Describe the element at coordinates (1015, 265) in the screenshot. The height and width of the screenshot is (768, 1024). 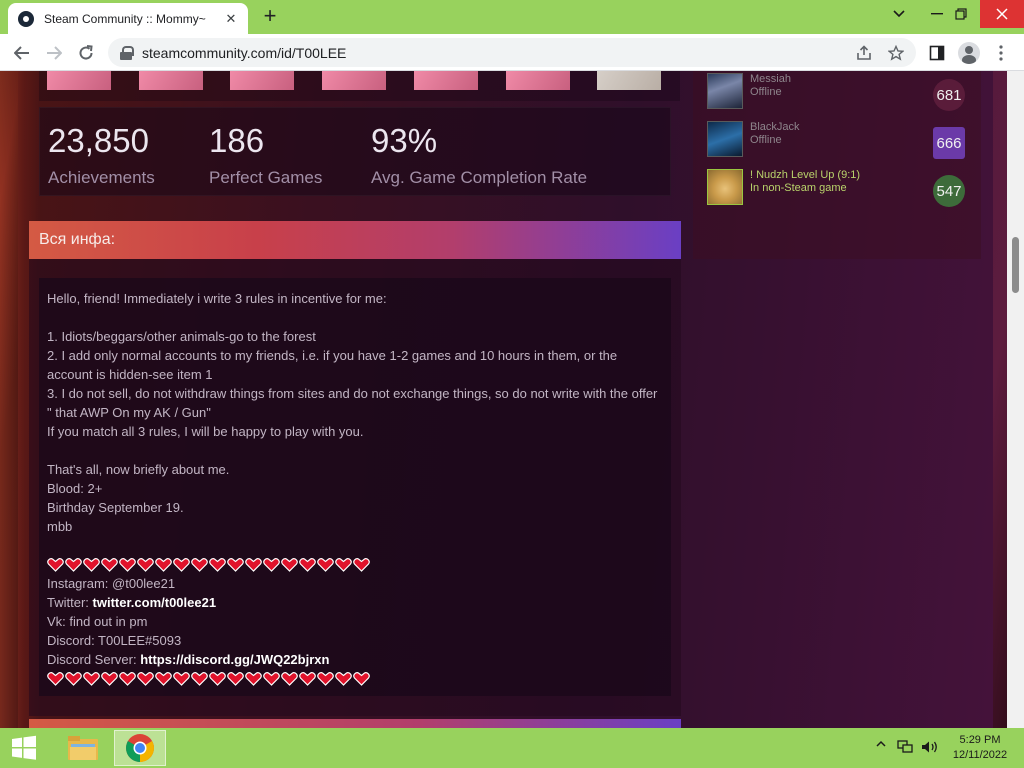
I see `scrollbar-thumb` at that location.